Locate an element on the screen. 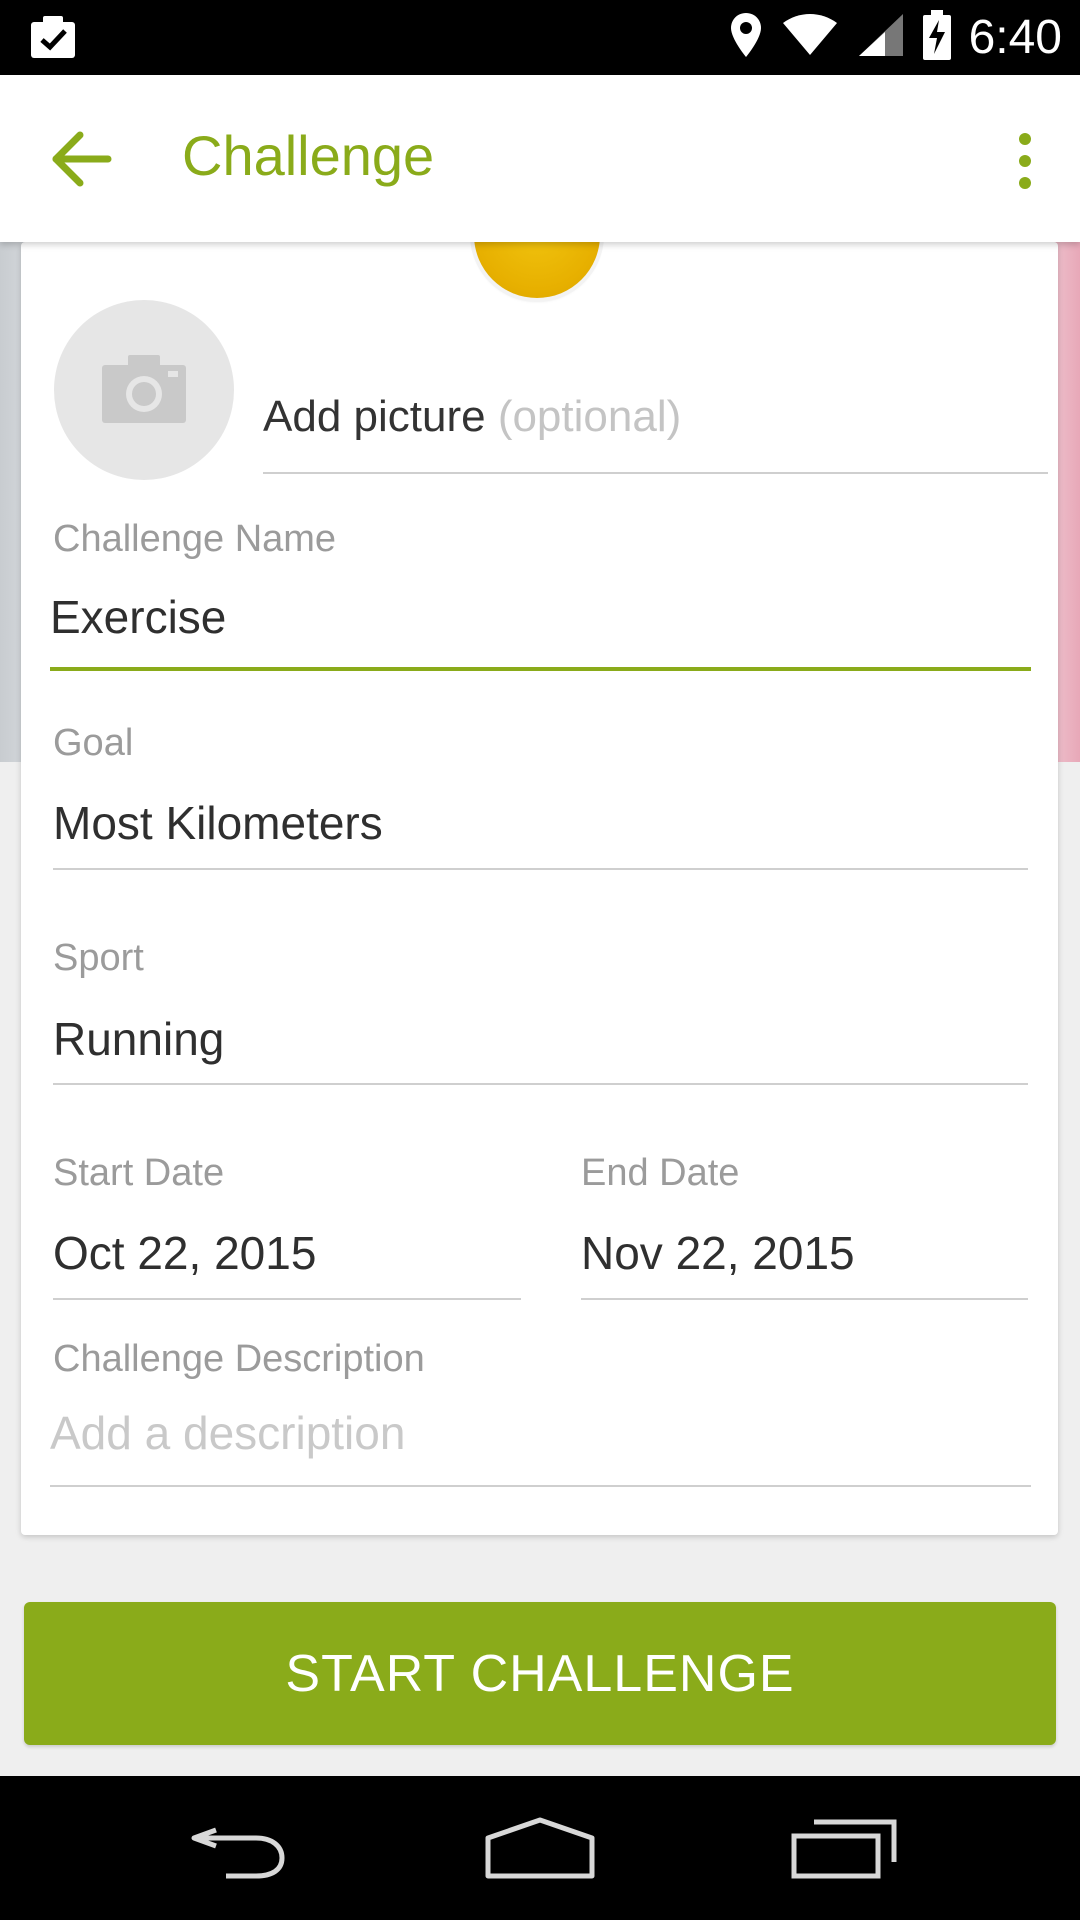 The width and height of the screenshot is (1080, 1920). signal-icon is located at coordinates (881, 37).